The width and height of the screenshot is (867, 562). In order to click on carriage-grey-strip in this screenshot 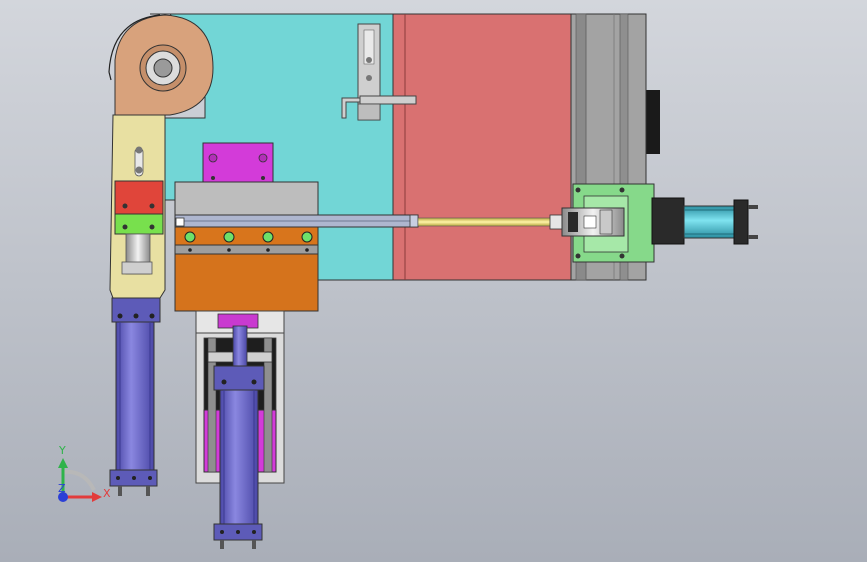, I will do `click(246, 249)`.